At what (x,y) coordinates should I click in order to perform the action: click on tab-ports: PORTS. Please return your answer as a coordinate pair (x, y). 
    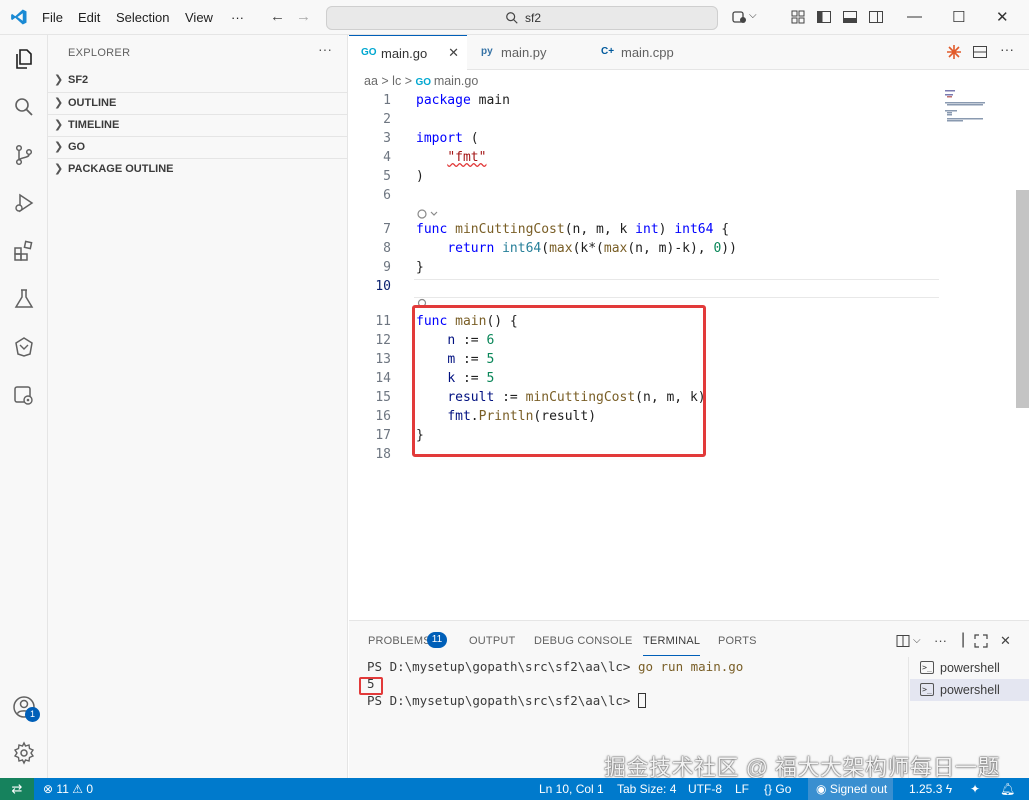
    Looking at the image, I should click on (737, 641).